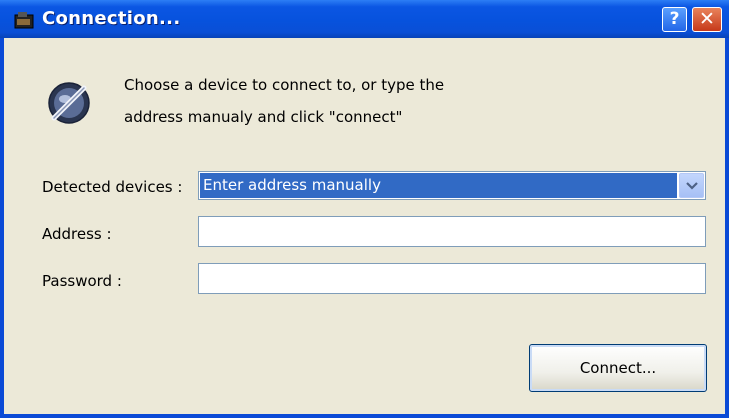  Describe the element at coordinates (82, 281) in the screenshot. I see `password-label: Password :` at that location.